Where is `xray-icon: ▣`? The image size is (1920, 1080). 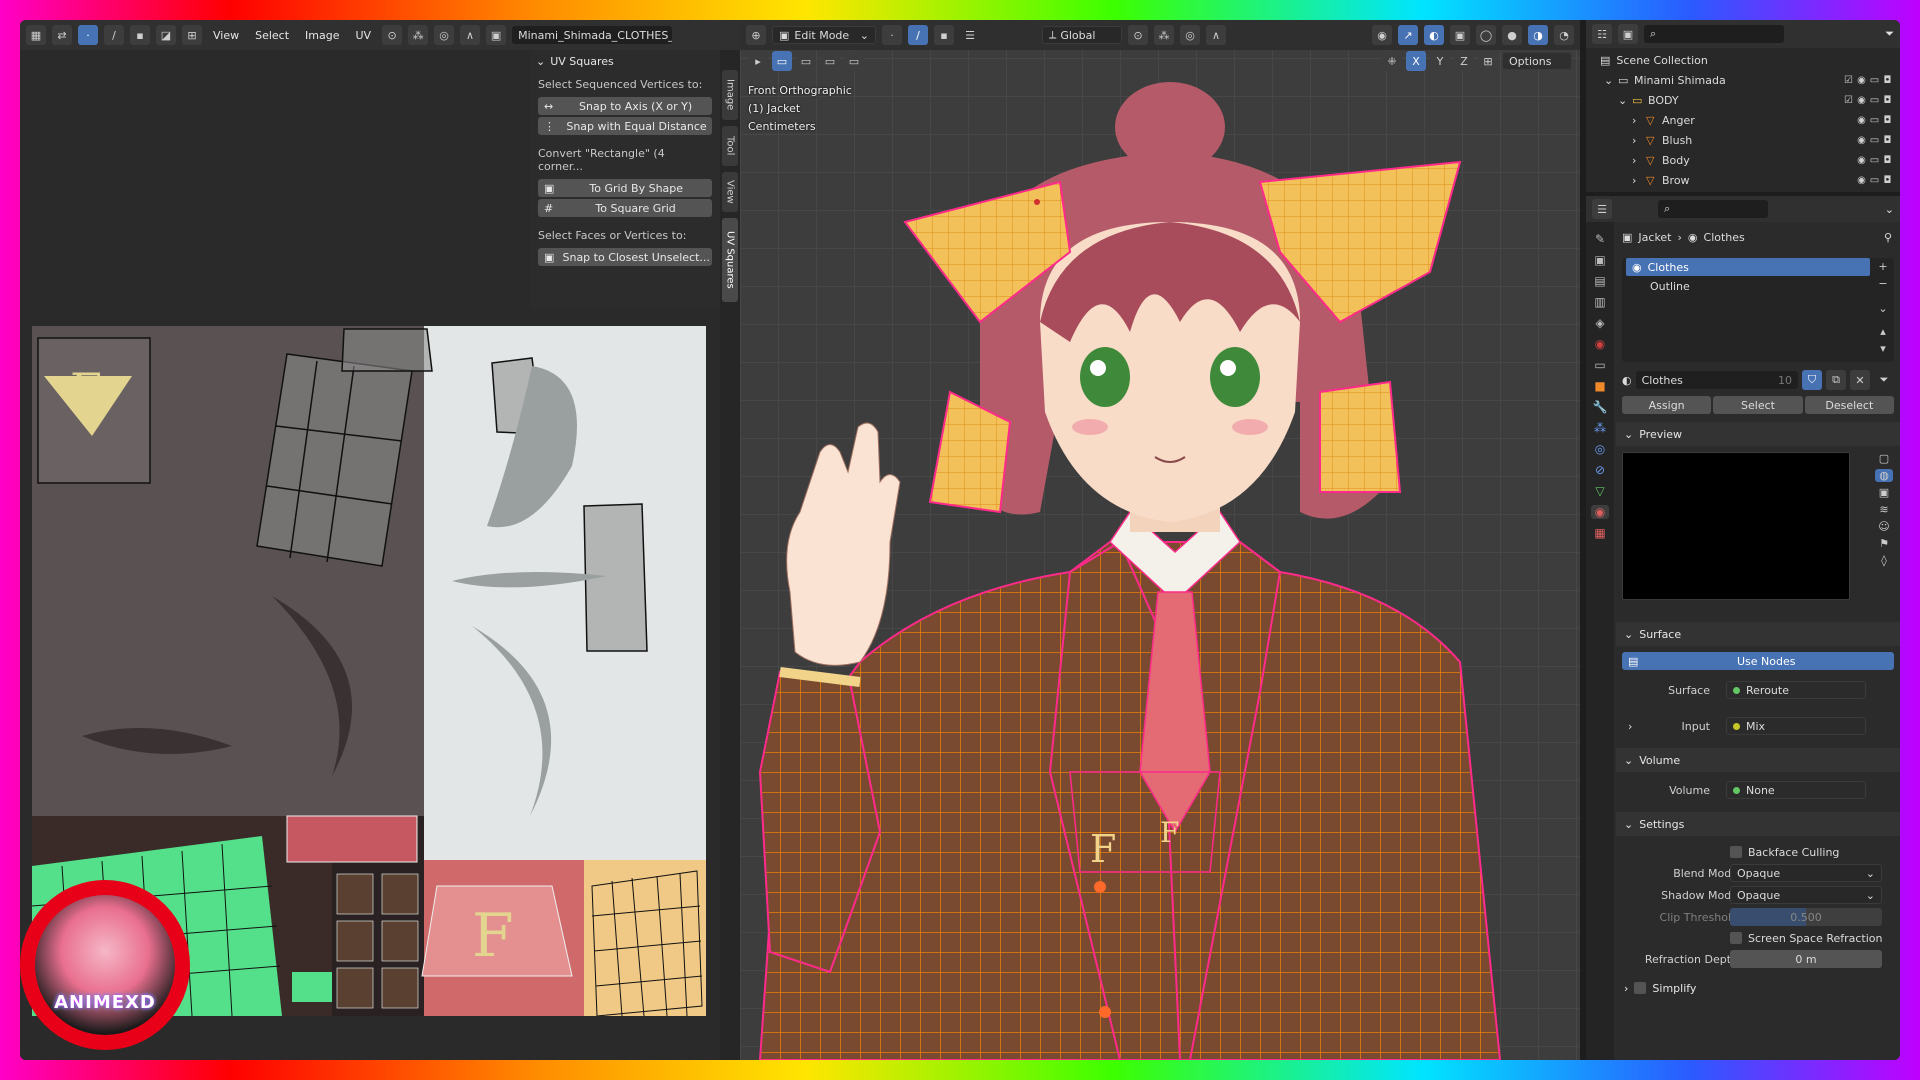 xray-icon: ▣ is located at coordinates (1460, 35).